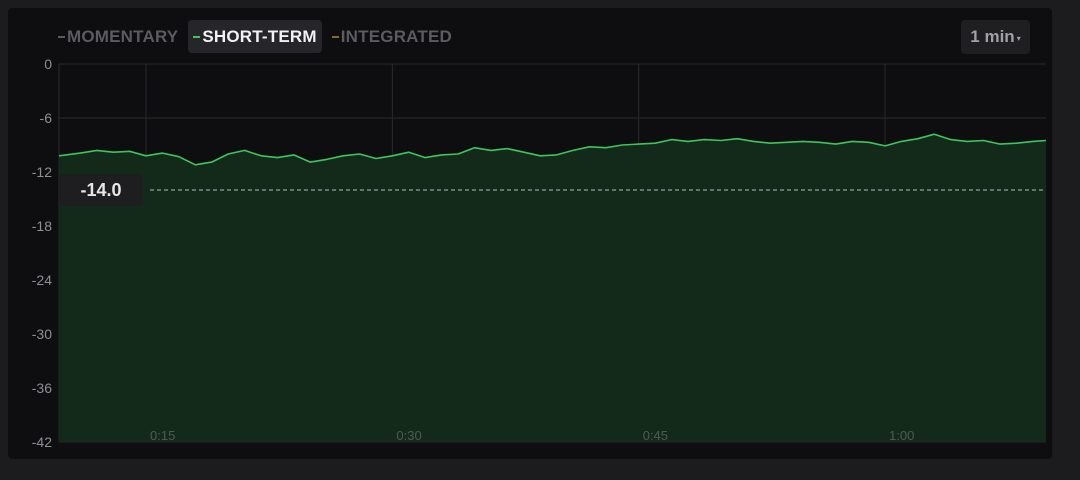 This screenshot has height=480, width=1080. I want to click on y-axis-ticks: 0 -6 -12 -18 -24 -30 -36 -42, so click(42, 253).